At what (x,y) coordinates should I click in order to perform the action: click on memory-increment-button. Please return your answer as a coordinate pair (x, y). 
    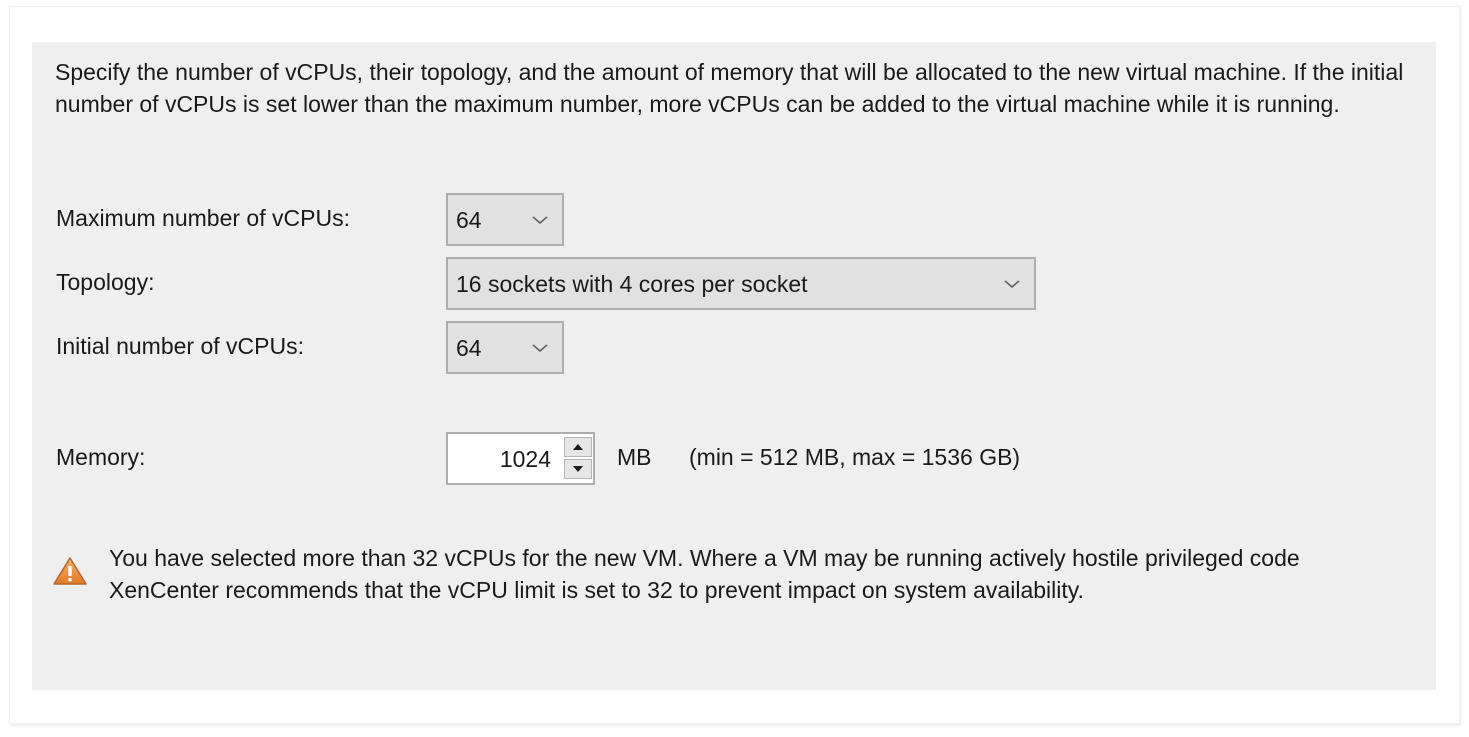
    Looking at the image, I should click on (578, 447).